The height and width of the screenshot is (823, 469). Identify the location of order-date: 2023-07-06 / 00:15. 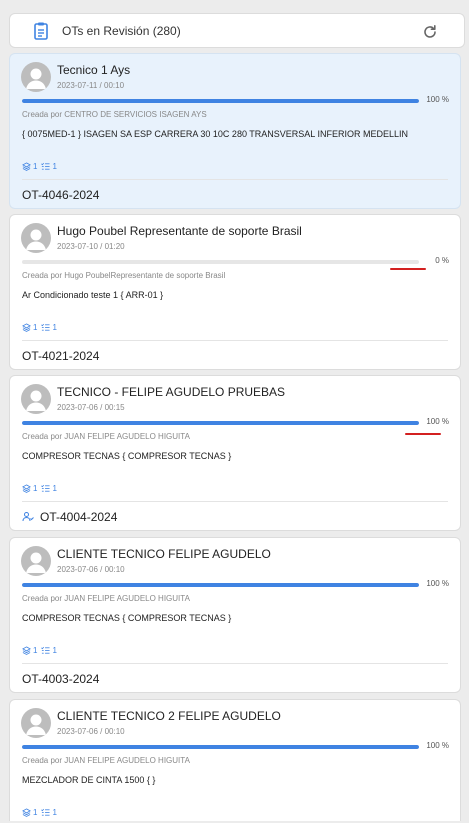
(91, 407).